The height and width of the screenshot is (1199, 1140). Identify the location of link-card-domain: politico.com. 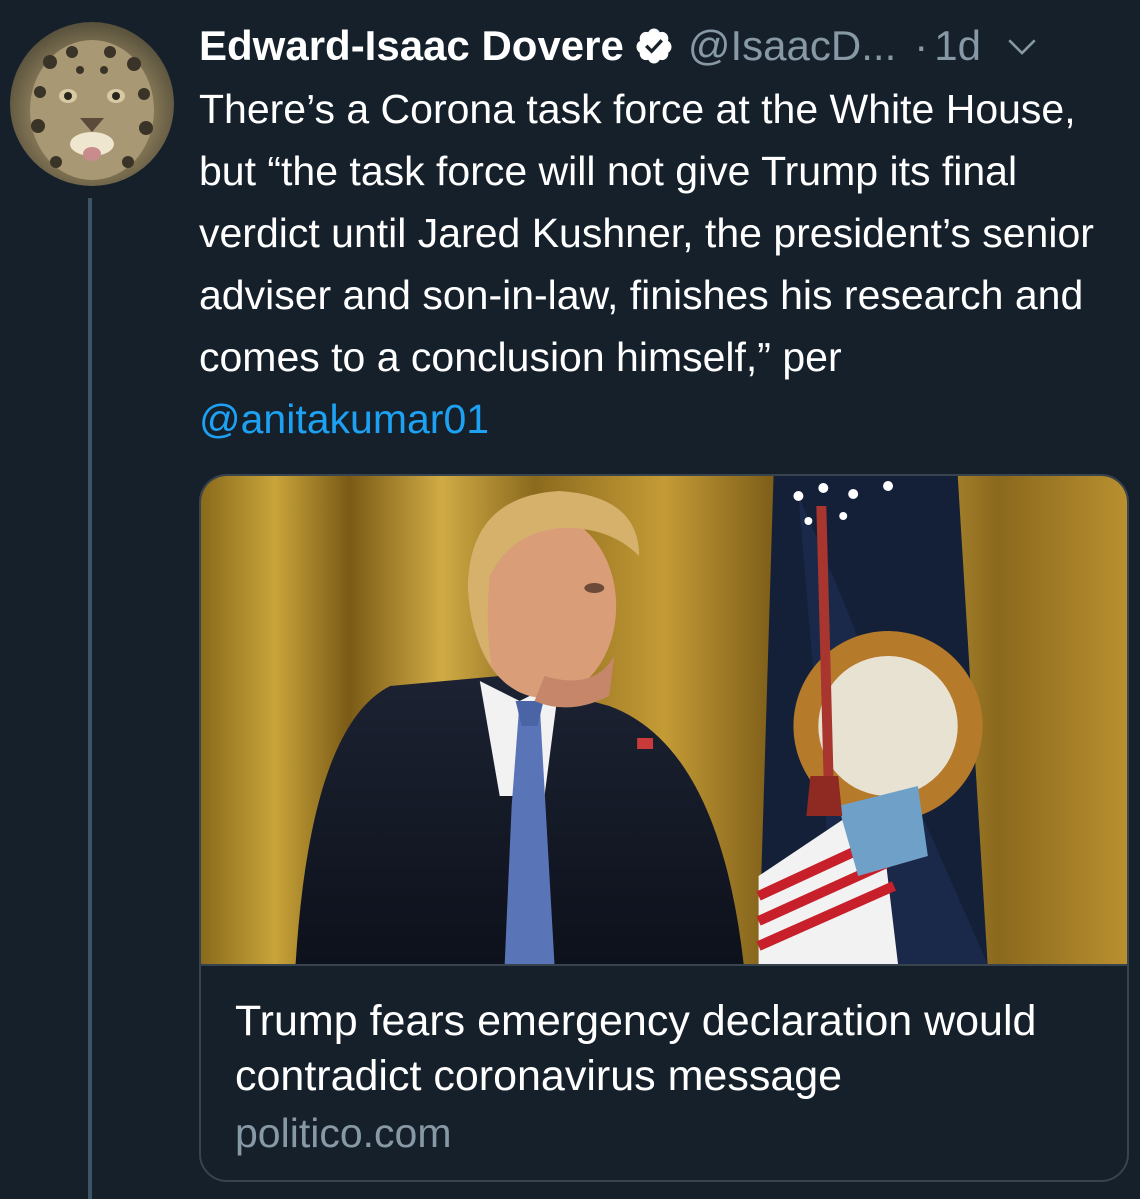
(343, 1133).